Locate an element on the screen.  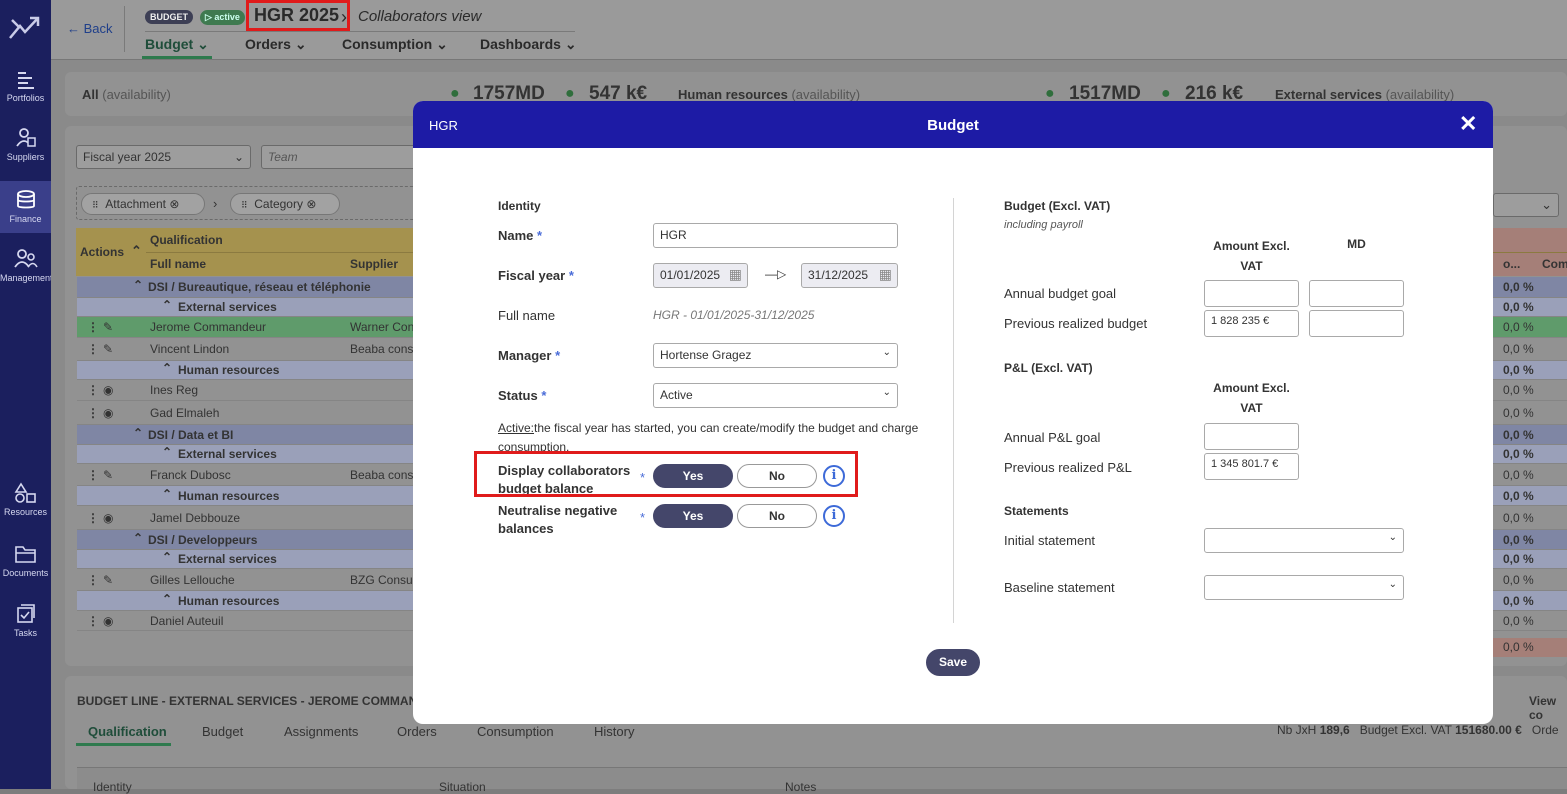
tab-orders-line: Orders is located at coordinates (417, 731).